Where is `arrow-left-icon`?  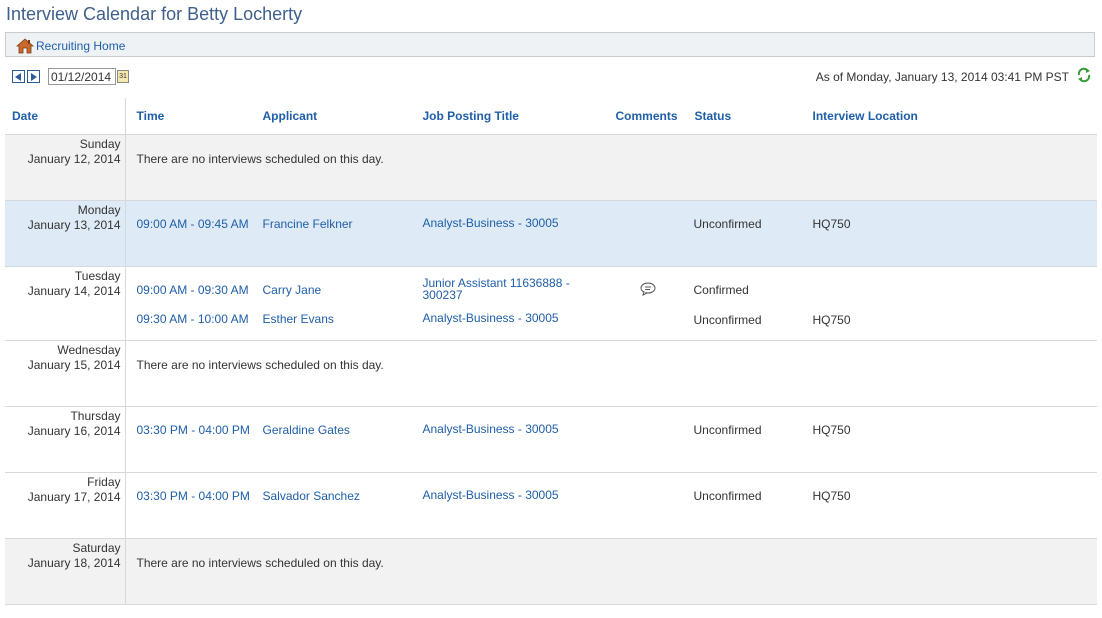 arrow-left-icon is located at coordinates (18, 76).